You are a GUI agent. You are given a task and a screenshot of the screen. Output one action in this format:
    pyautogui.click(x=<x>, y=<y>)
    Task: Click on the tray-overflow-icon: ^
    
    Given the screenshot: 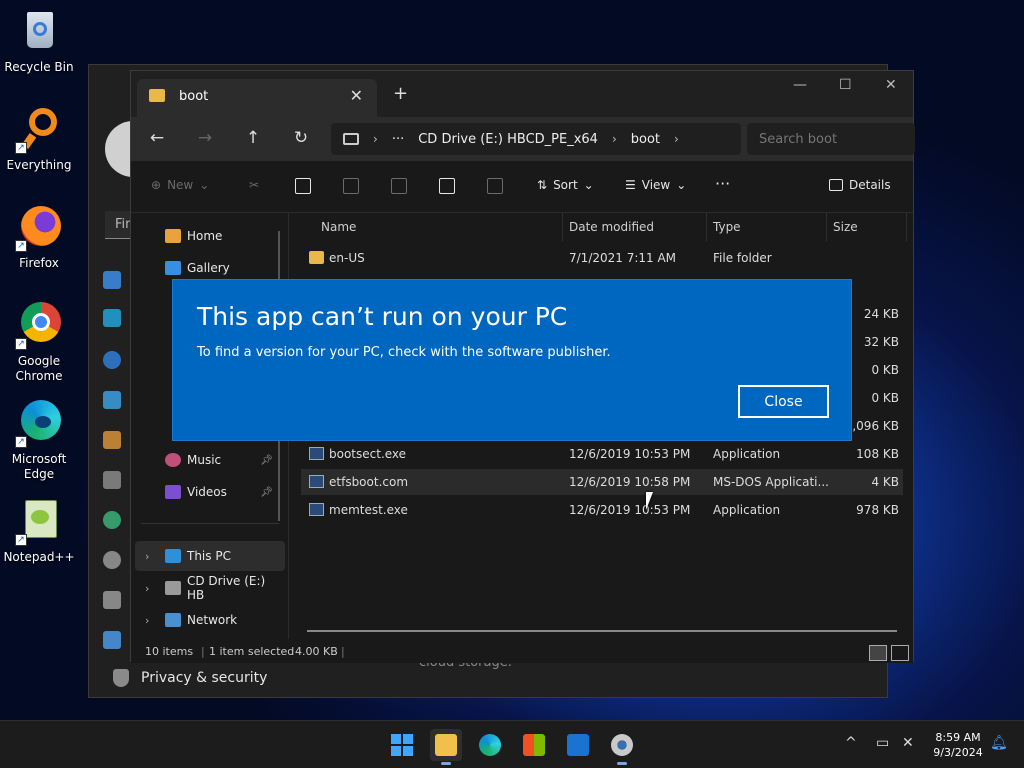 What is the action you would take?
    pyautogui.click(x=851, y=743)
    